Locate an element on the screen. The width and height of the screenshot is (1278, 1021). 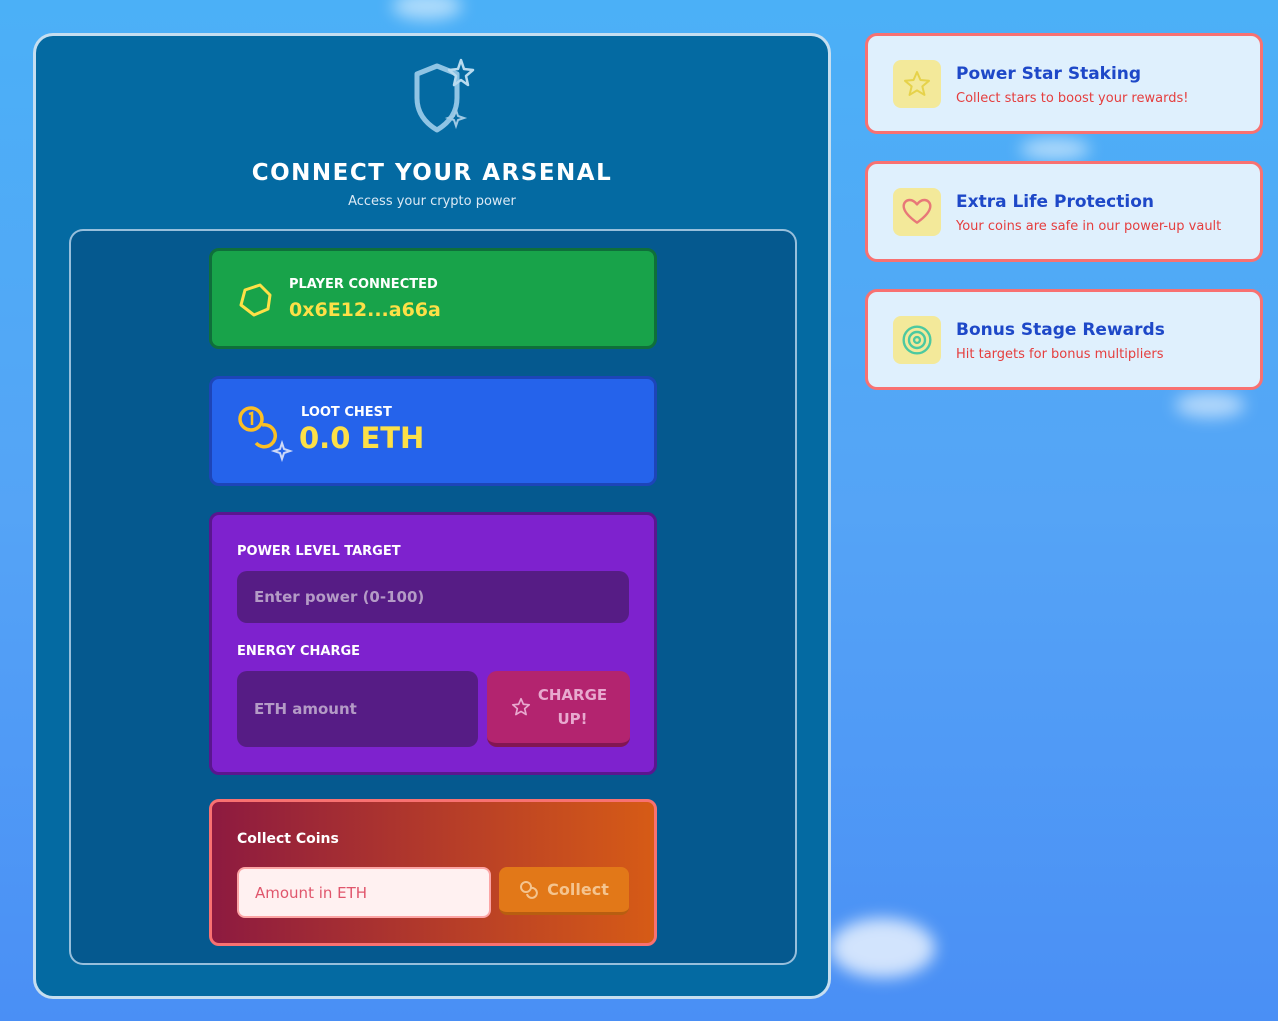
collect-form-panel: Collect Coins Amount in ETH Collect is located at coordinates (433, 872).